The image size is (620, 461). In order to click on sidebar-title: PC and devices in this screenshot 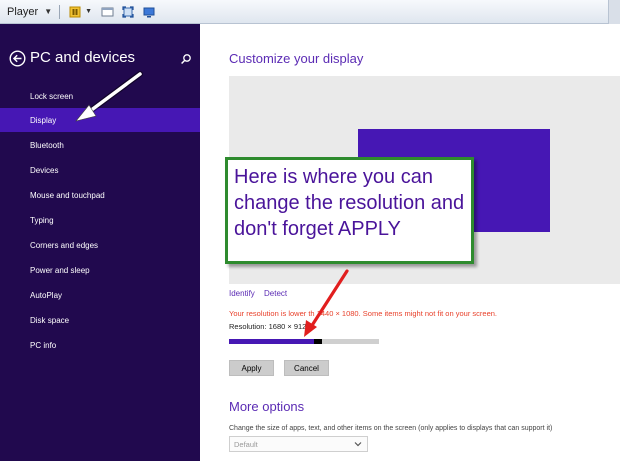, I will do `click(83, 57)`.